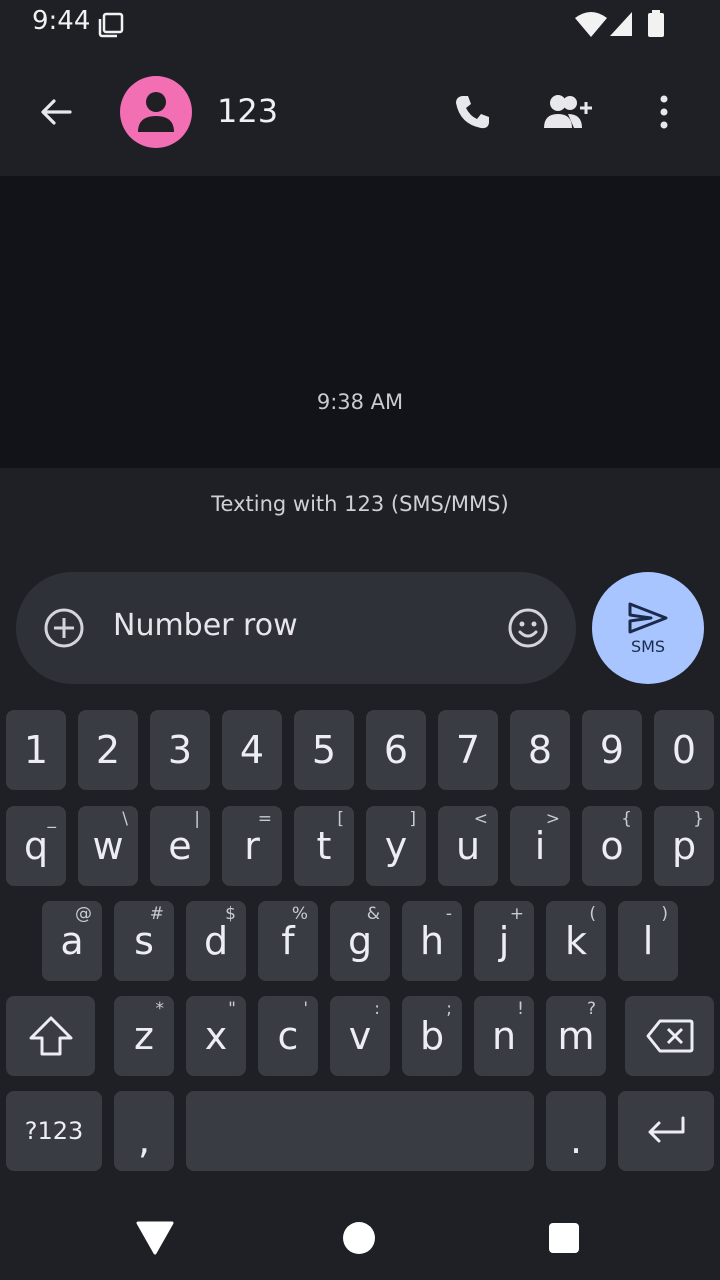  I want to click on wifi-icon, so click(591, 26).